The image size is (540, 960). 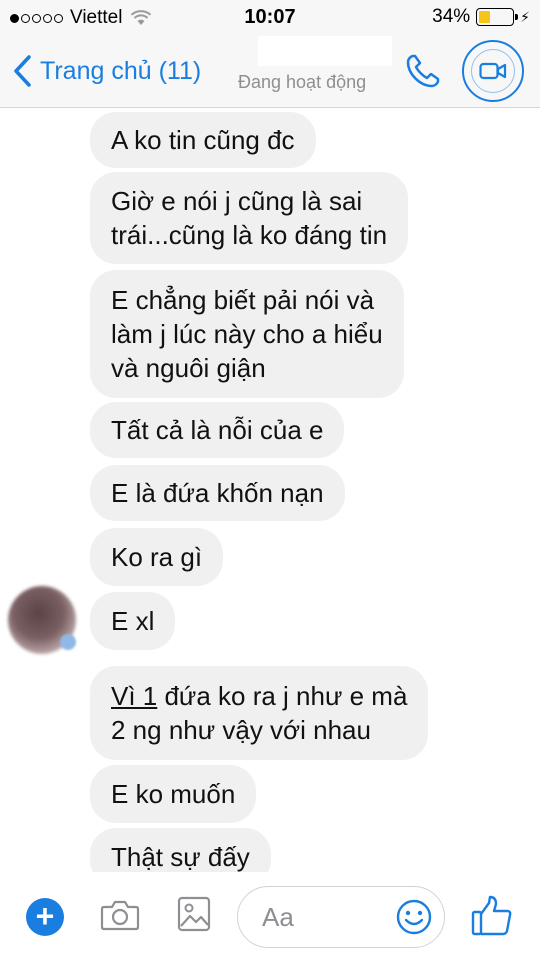 I want to click on message-bubble: E ko muốn, so click(x=173, y=794).